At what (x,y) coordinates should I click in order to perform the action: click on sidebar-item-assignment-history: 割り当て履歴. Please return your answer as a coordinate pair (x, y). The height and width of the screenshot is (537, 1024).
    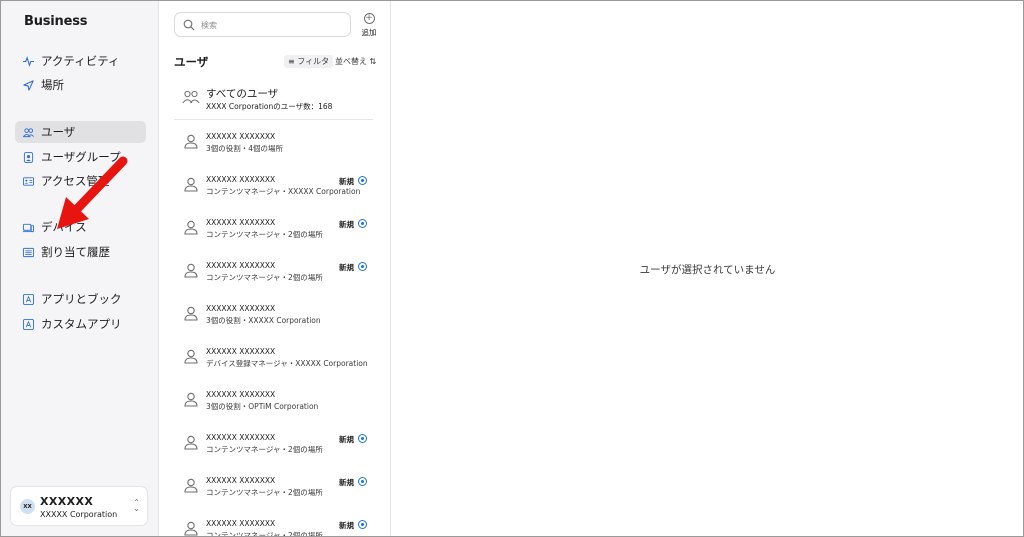
    Looking at the image, I should click on (80, 252).